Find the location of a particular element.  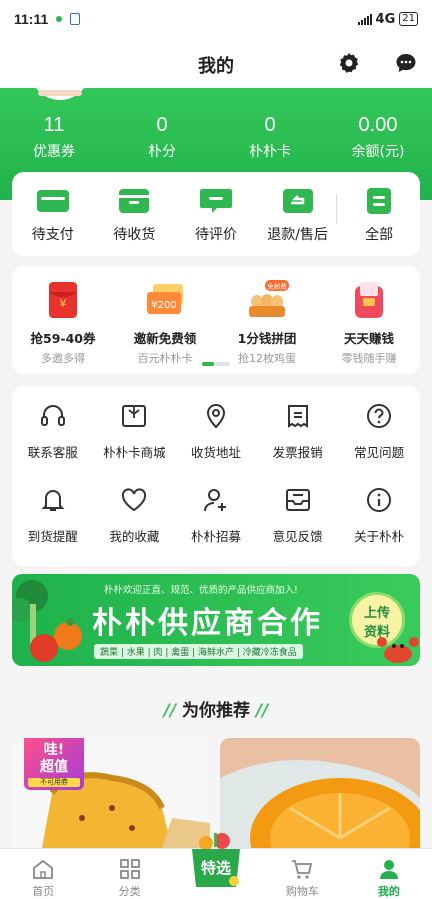

money-pouch-icon is located at coordinates (369, 300).